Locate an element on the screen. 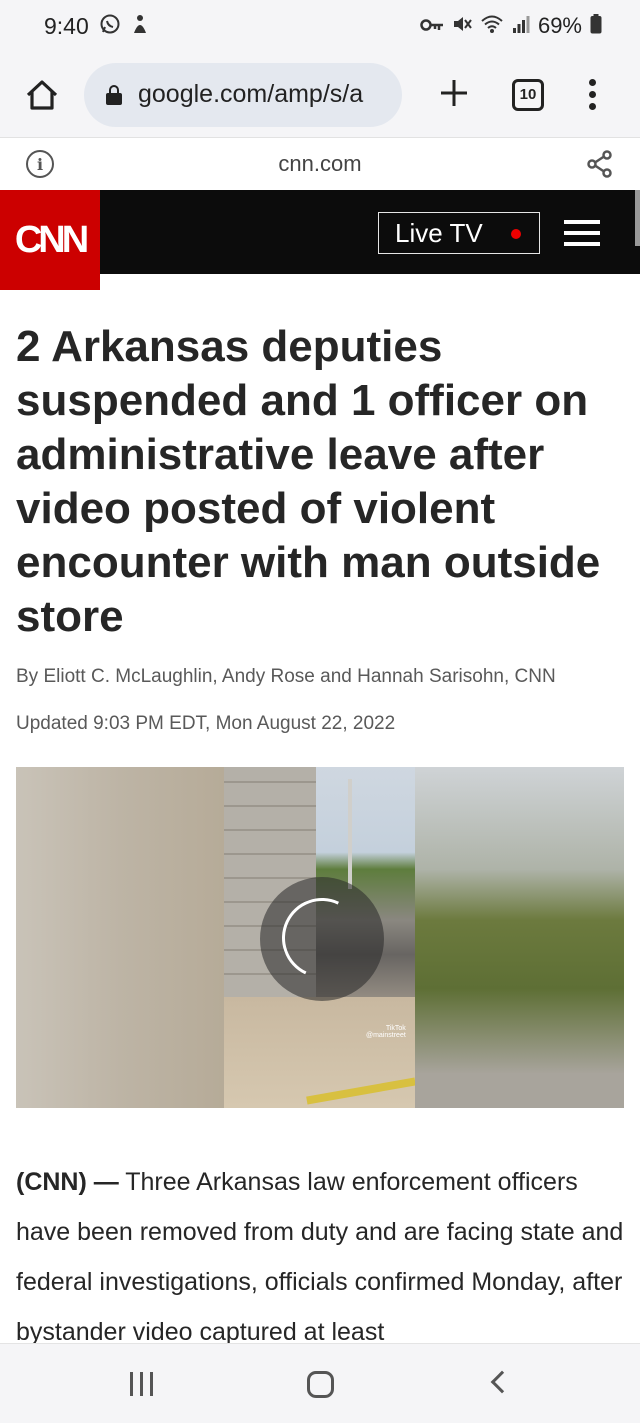  cnn-header: CNN Live TV is located at coordinates (320, 240).